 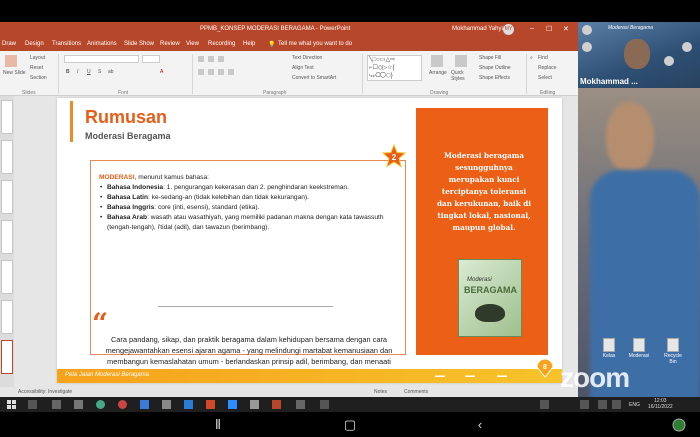 What do you see at coordinates (549, 29) in the screenshot?
I see `maximize-icon: ☐` at bounding box center [549, 29].